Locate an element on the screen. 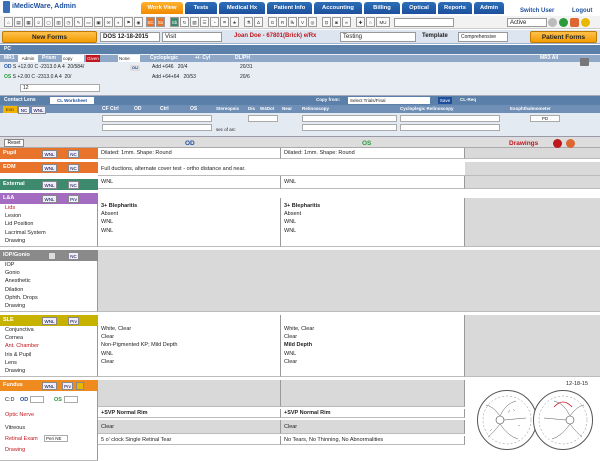  drawing-play-icon is located at coordinates (570, 143).